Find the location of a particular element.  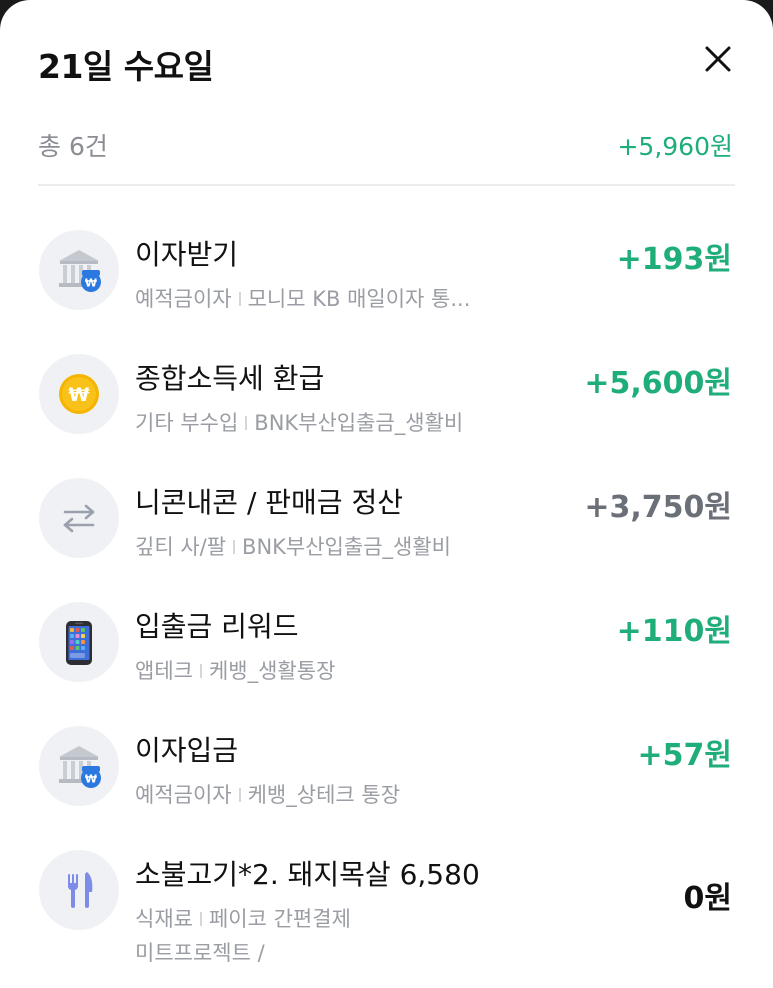

transaction-account-line2: 미트프로젝트 / is located at coordinates (200, 953).